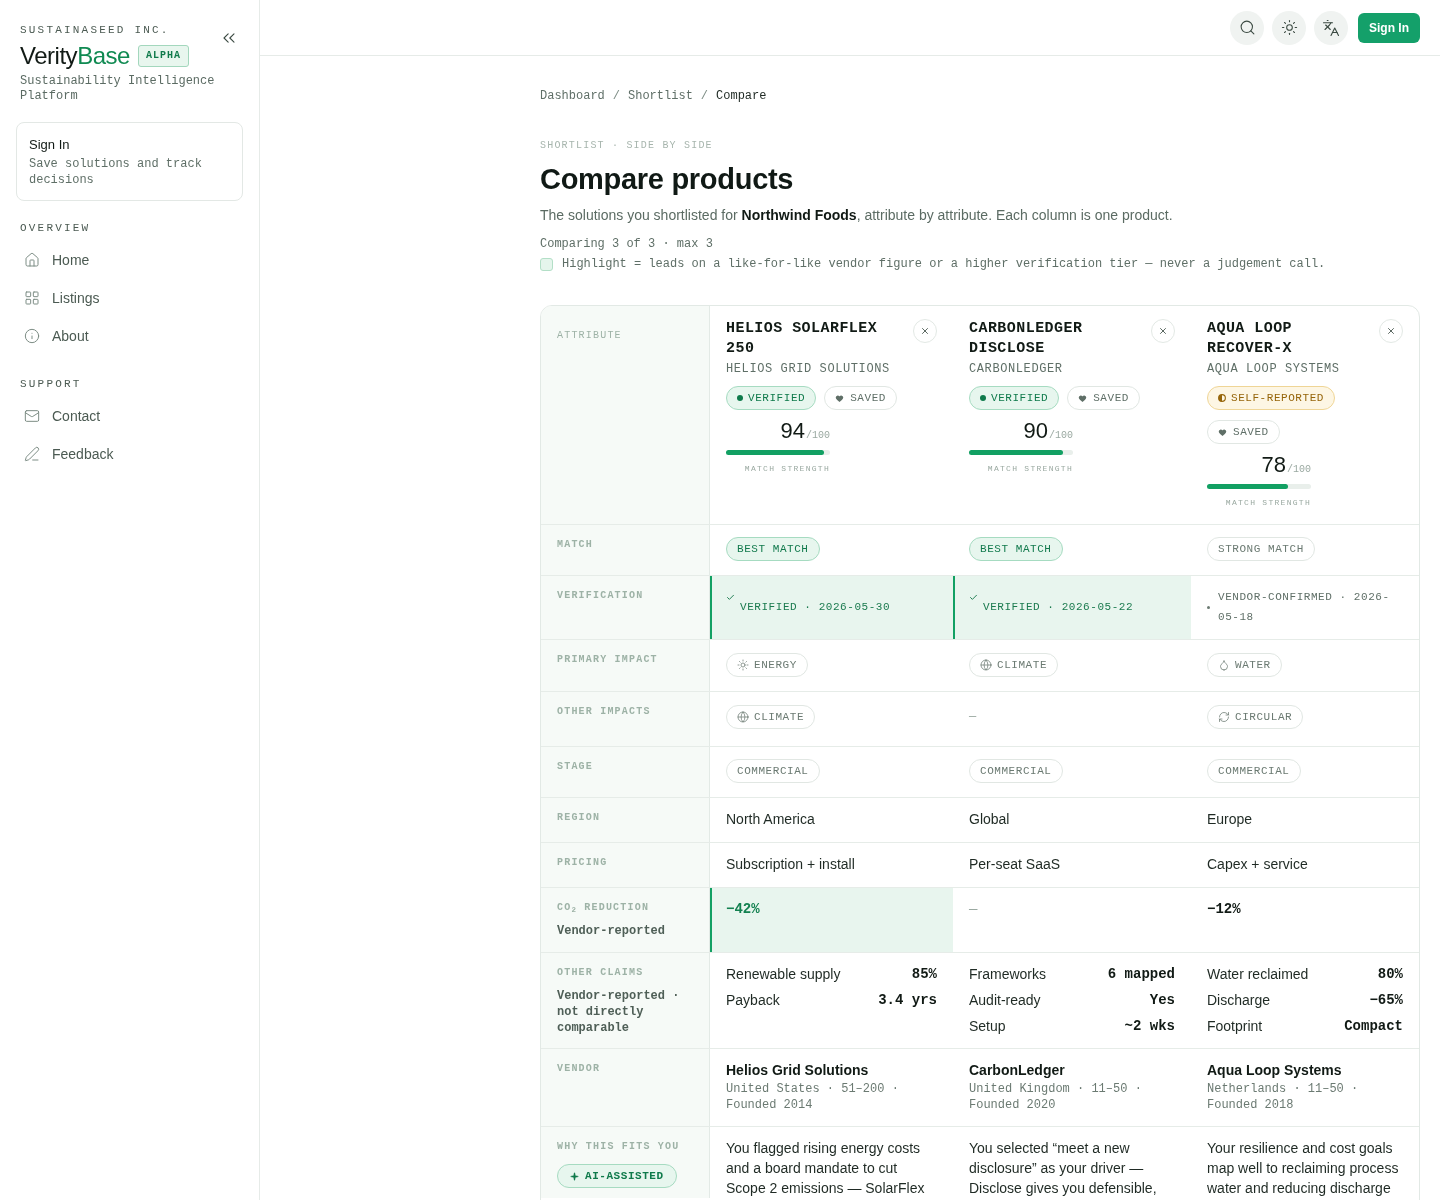 Image resolution: width=1440 pixels, height=1200 pixels. Describe the element at coordinates (1253, 665) in the screenshot. I see `tag-label: WATER` at that location.